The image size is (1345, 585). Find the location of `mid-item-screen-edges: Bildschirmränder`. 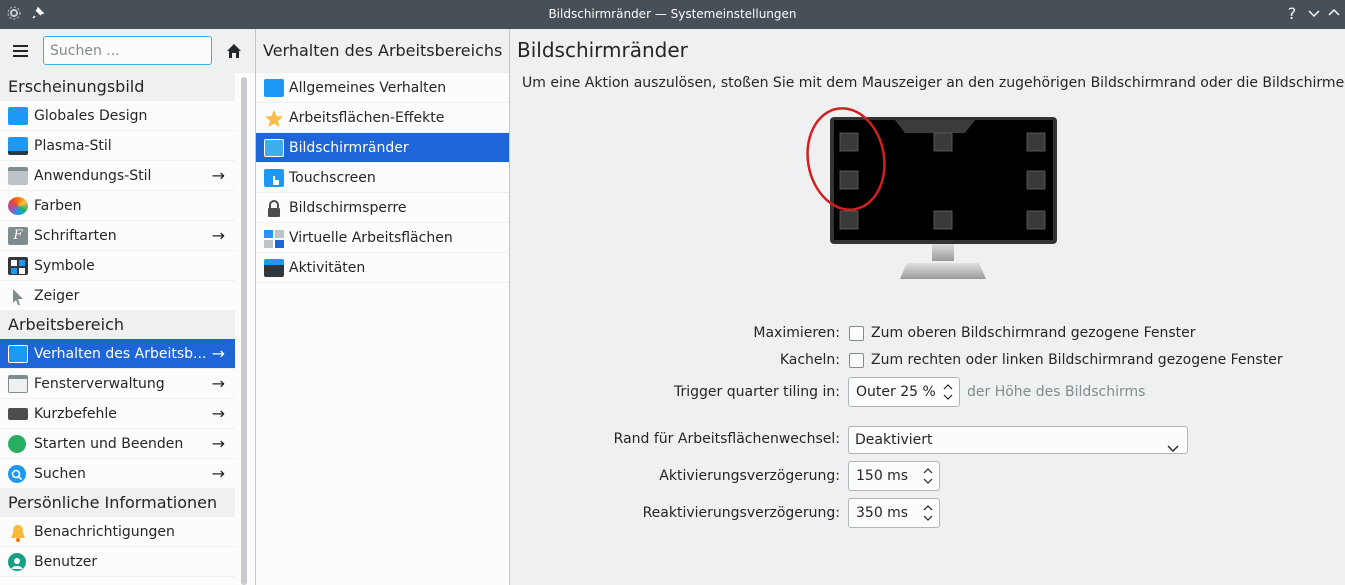

mid-item-screen-edges: Bildschirmränder is located at coordinates (382, 148).